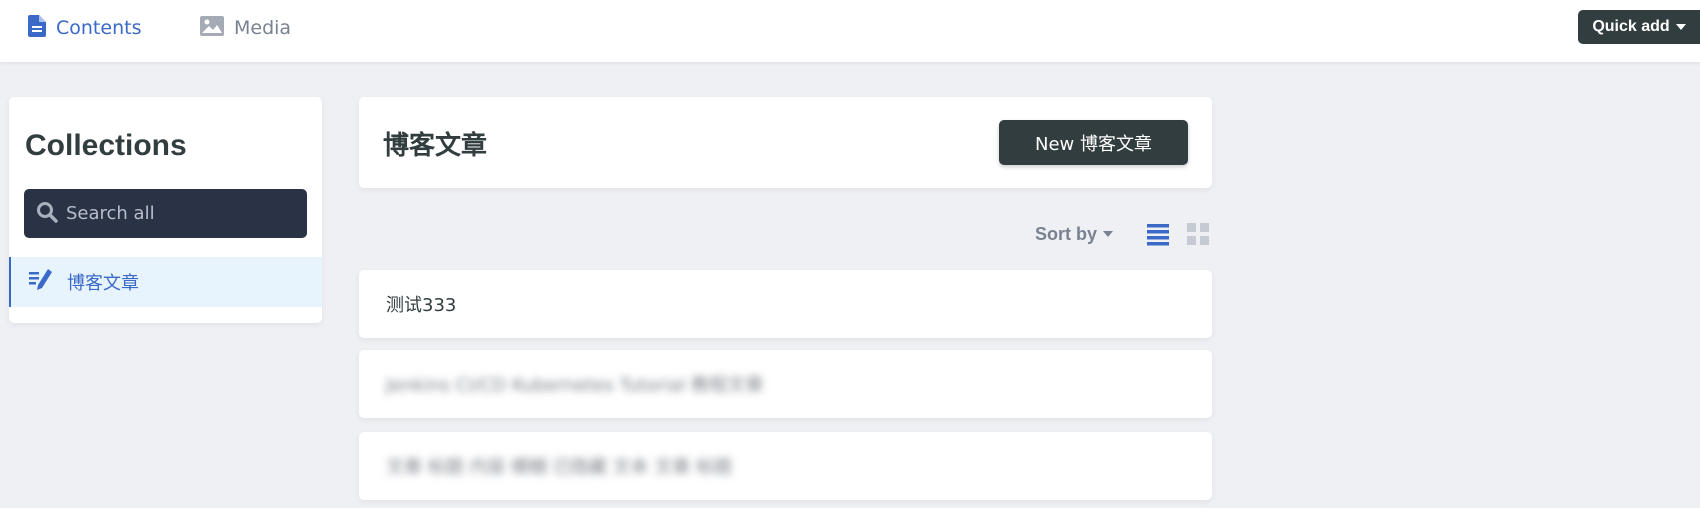 This screenshot has height=508, width=1700. What do you see at coordinates (559, 467) in the screenshot?
I see `entry-title: 文章 标题 内容 模糊 已隐藏 文本 文章 标题` at bounding box center [559, 467].